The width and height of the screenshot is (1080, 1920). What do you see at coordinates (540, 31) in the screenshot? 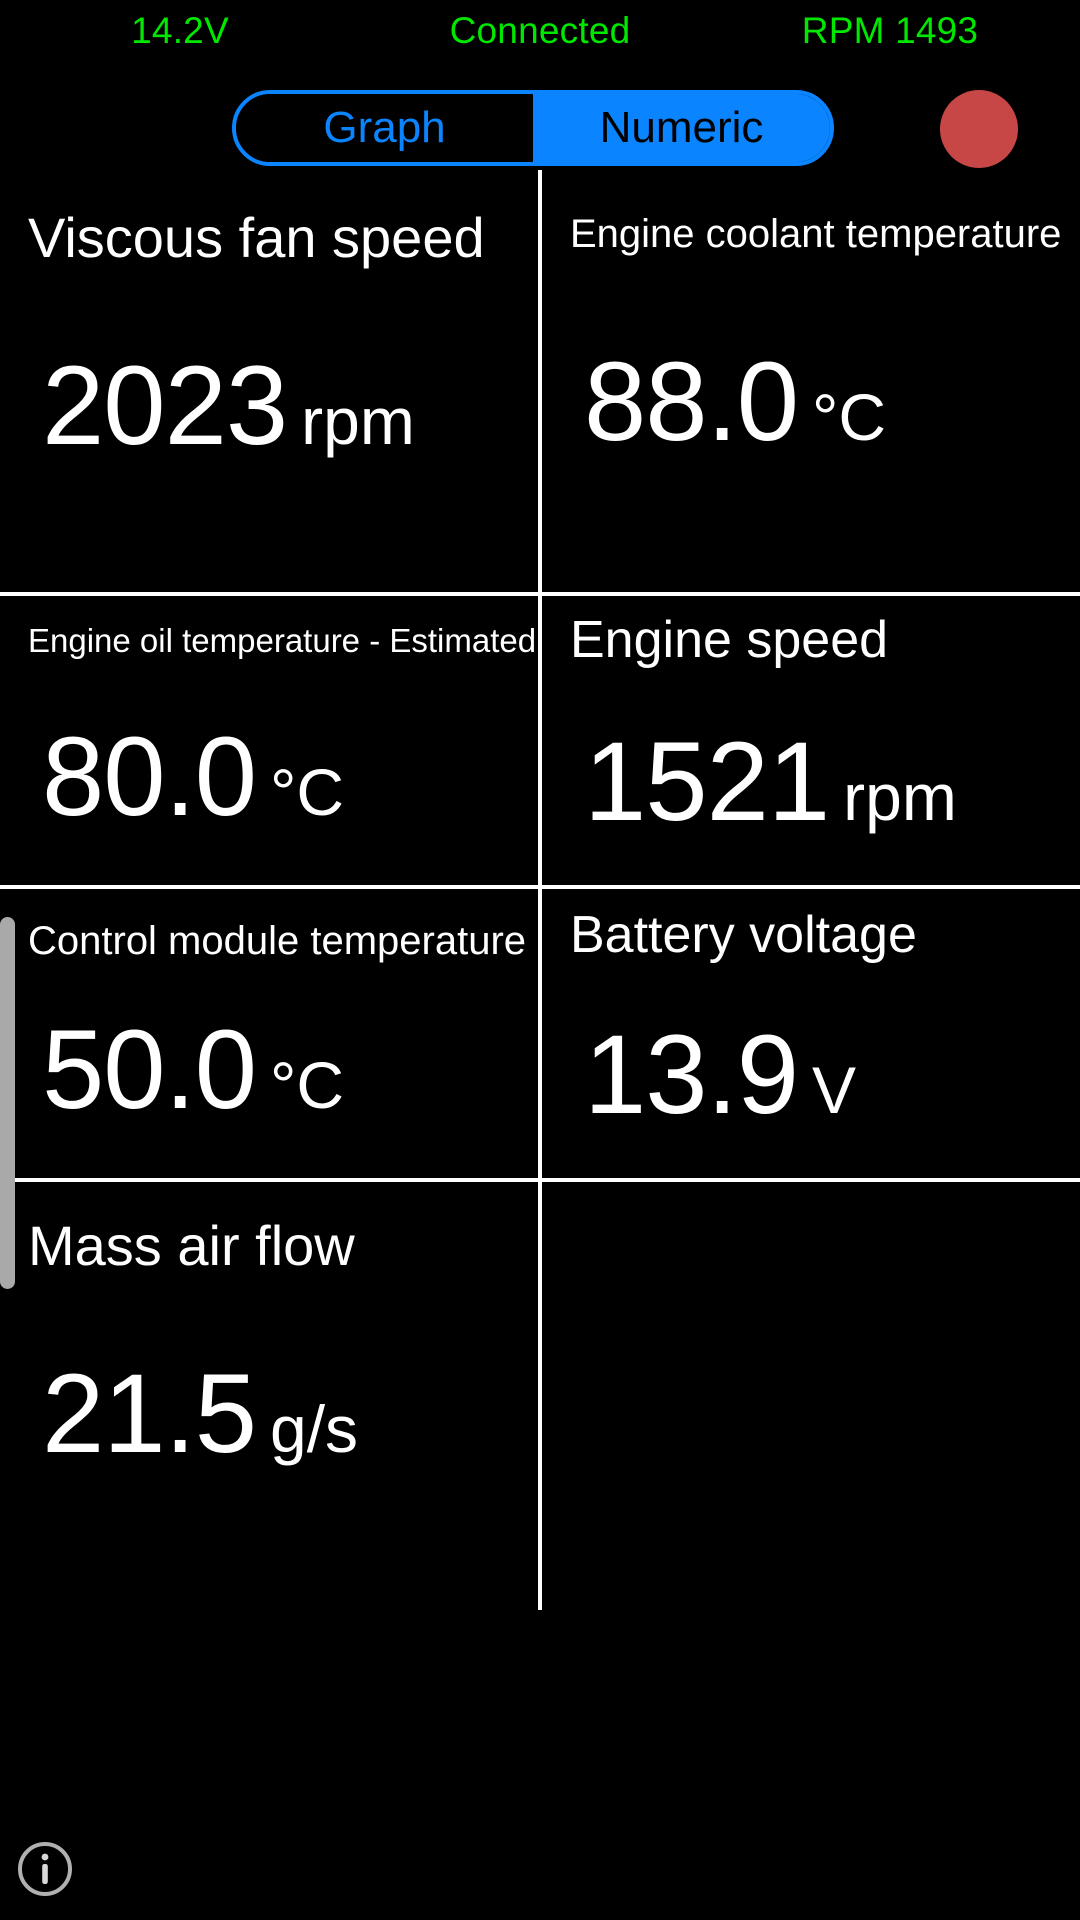
I see `status-bar: 14.2V Connected RPM 1493` at bounding box center [540, 31].